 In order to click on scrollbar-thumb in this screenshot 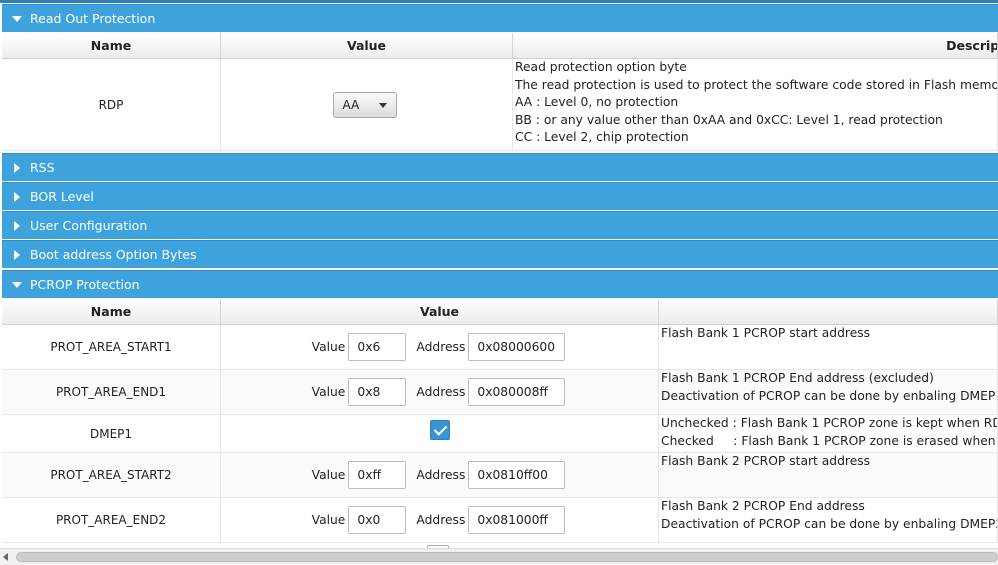, I will do `click(507, 557)`.